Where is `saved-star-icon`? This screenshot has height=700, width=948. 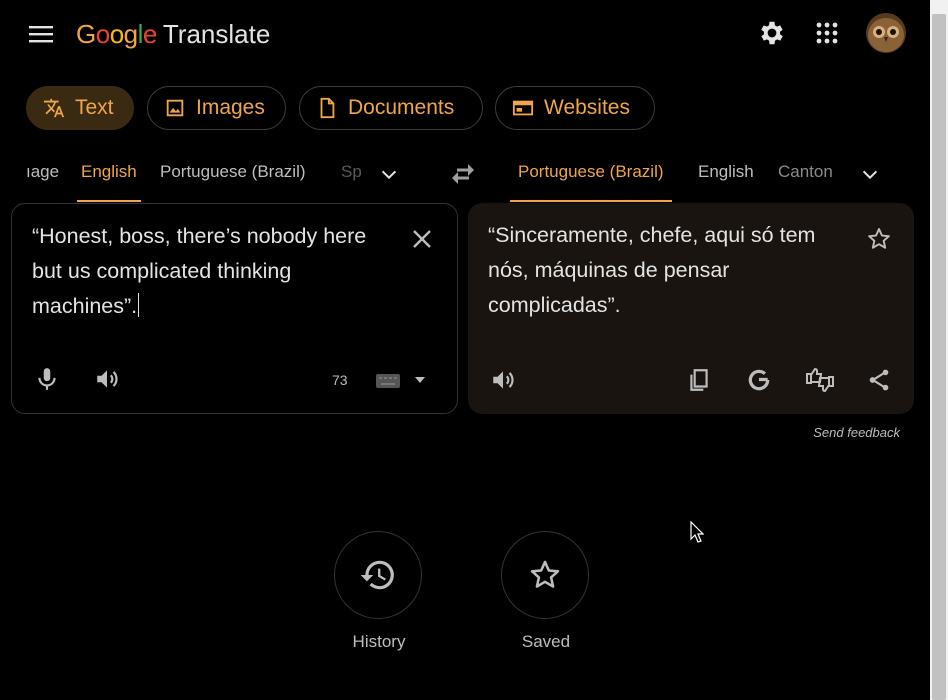 saved-star-icon is located at coordinates (545, 574).